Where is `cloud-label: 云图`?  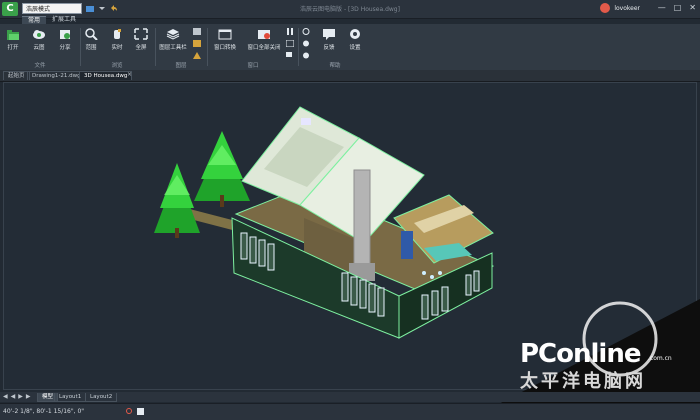
cloud-label: 云图 is located at coordinates (39, 48).